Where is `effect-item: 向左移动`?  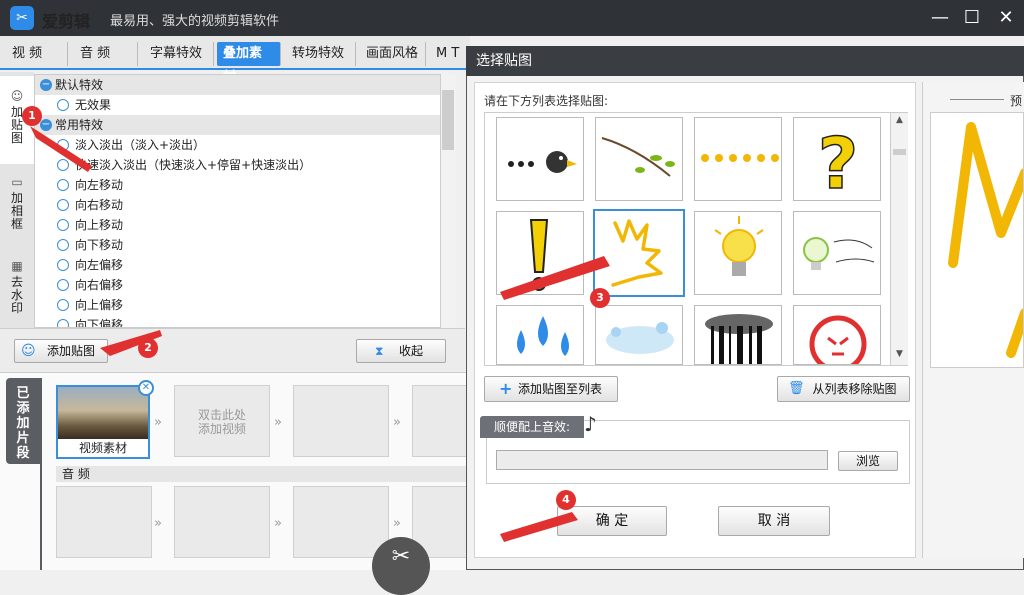 effect-item: 向左移动 is located at coordinates (245, 185).